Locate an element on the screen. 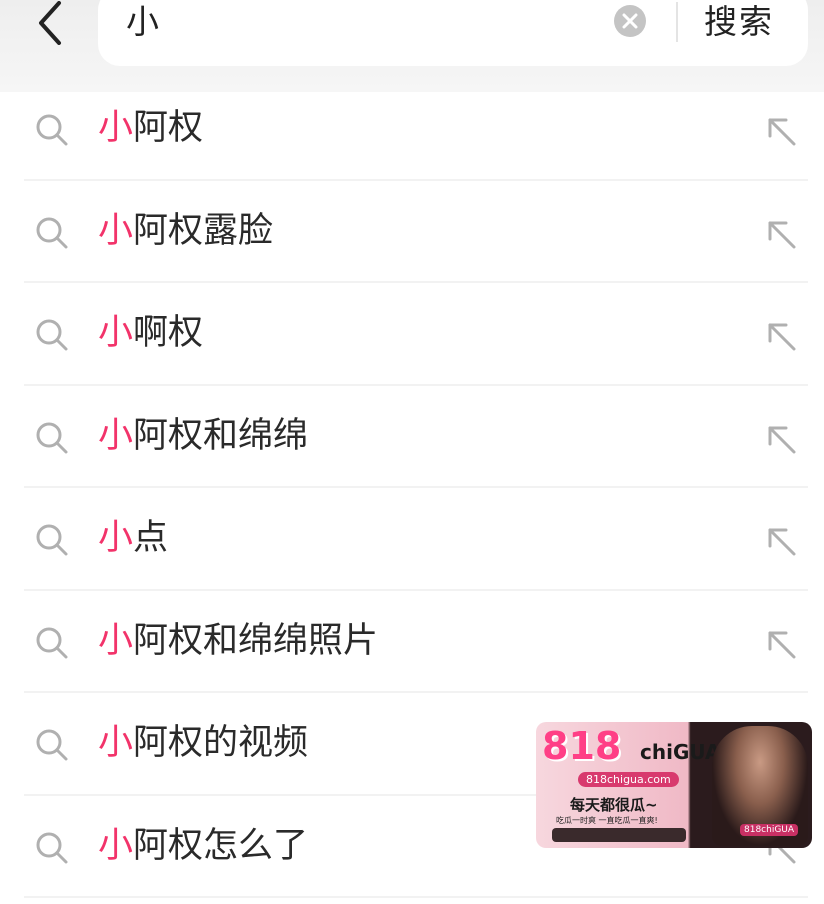 Image resolution: width=824 pixels, height=904 pixels. back-button is located at coordinates (50, 23).